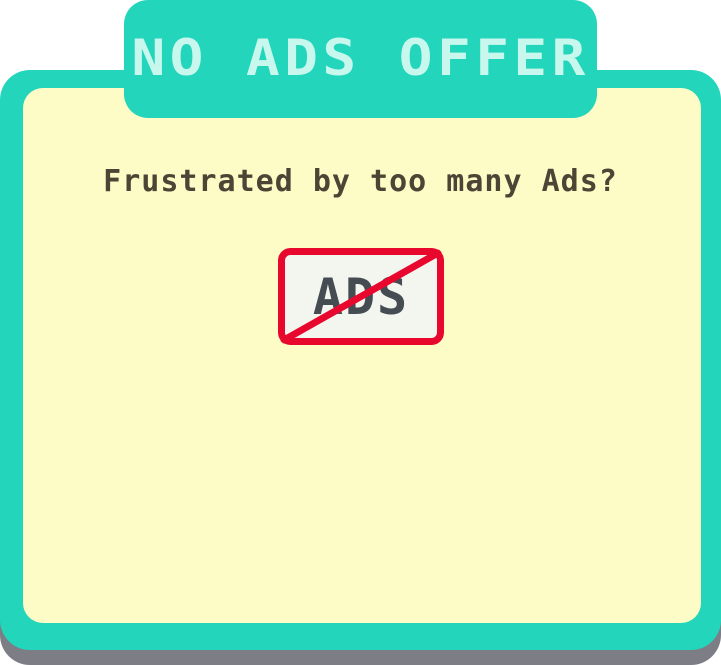 This screenshot has width=721, height=665. I want to click on no-ads-icon: ADS, so click(361, 296).